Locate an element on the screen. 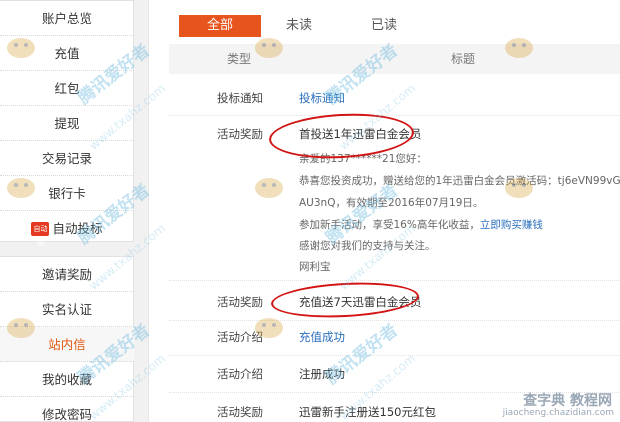  sidebar-panel-account: 账户总览 充值 红包 提现 交易记录 银行卡 自动投自动投标 is located at coordinates (67, 123).